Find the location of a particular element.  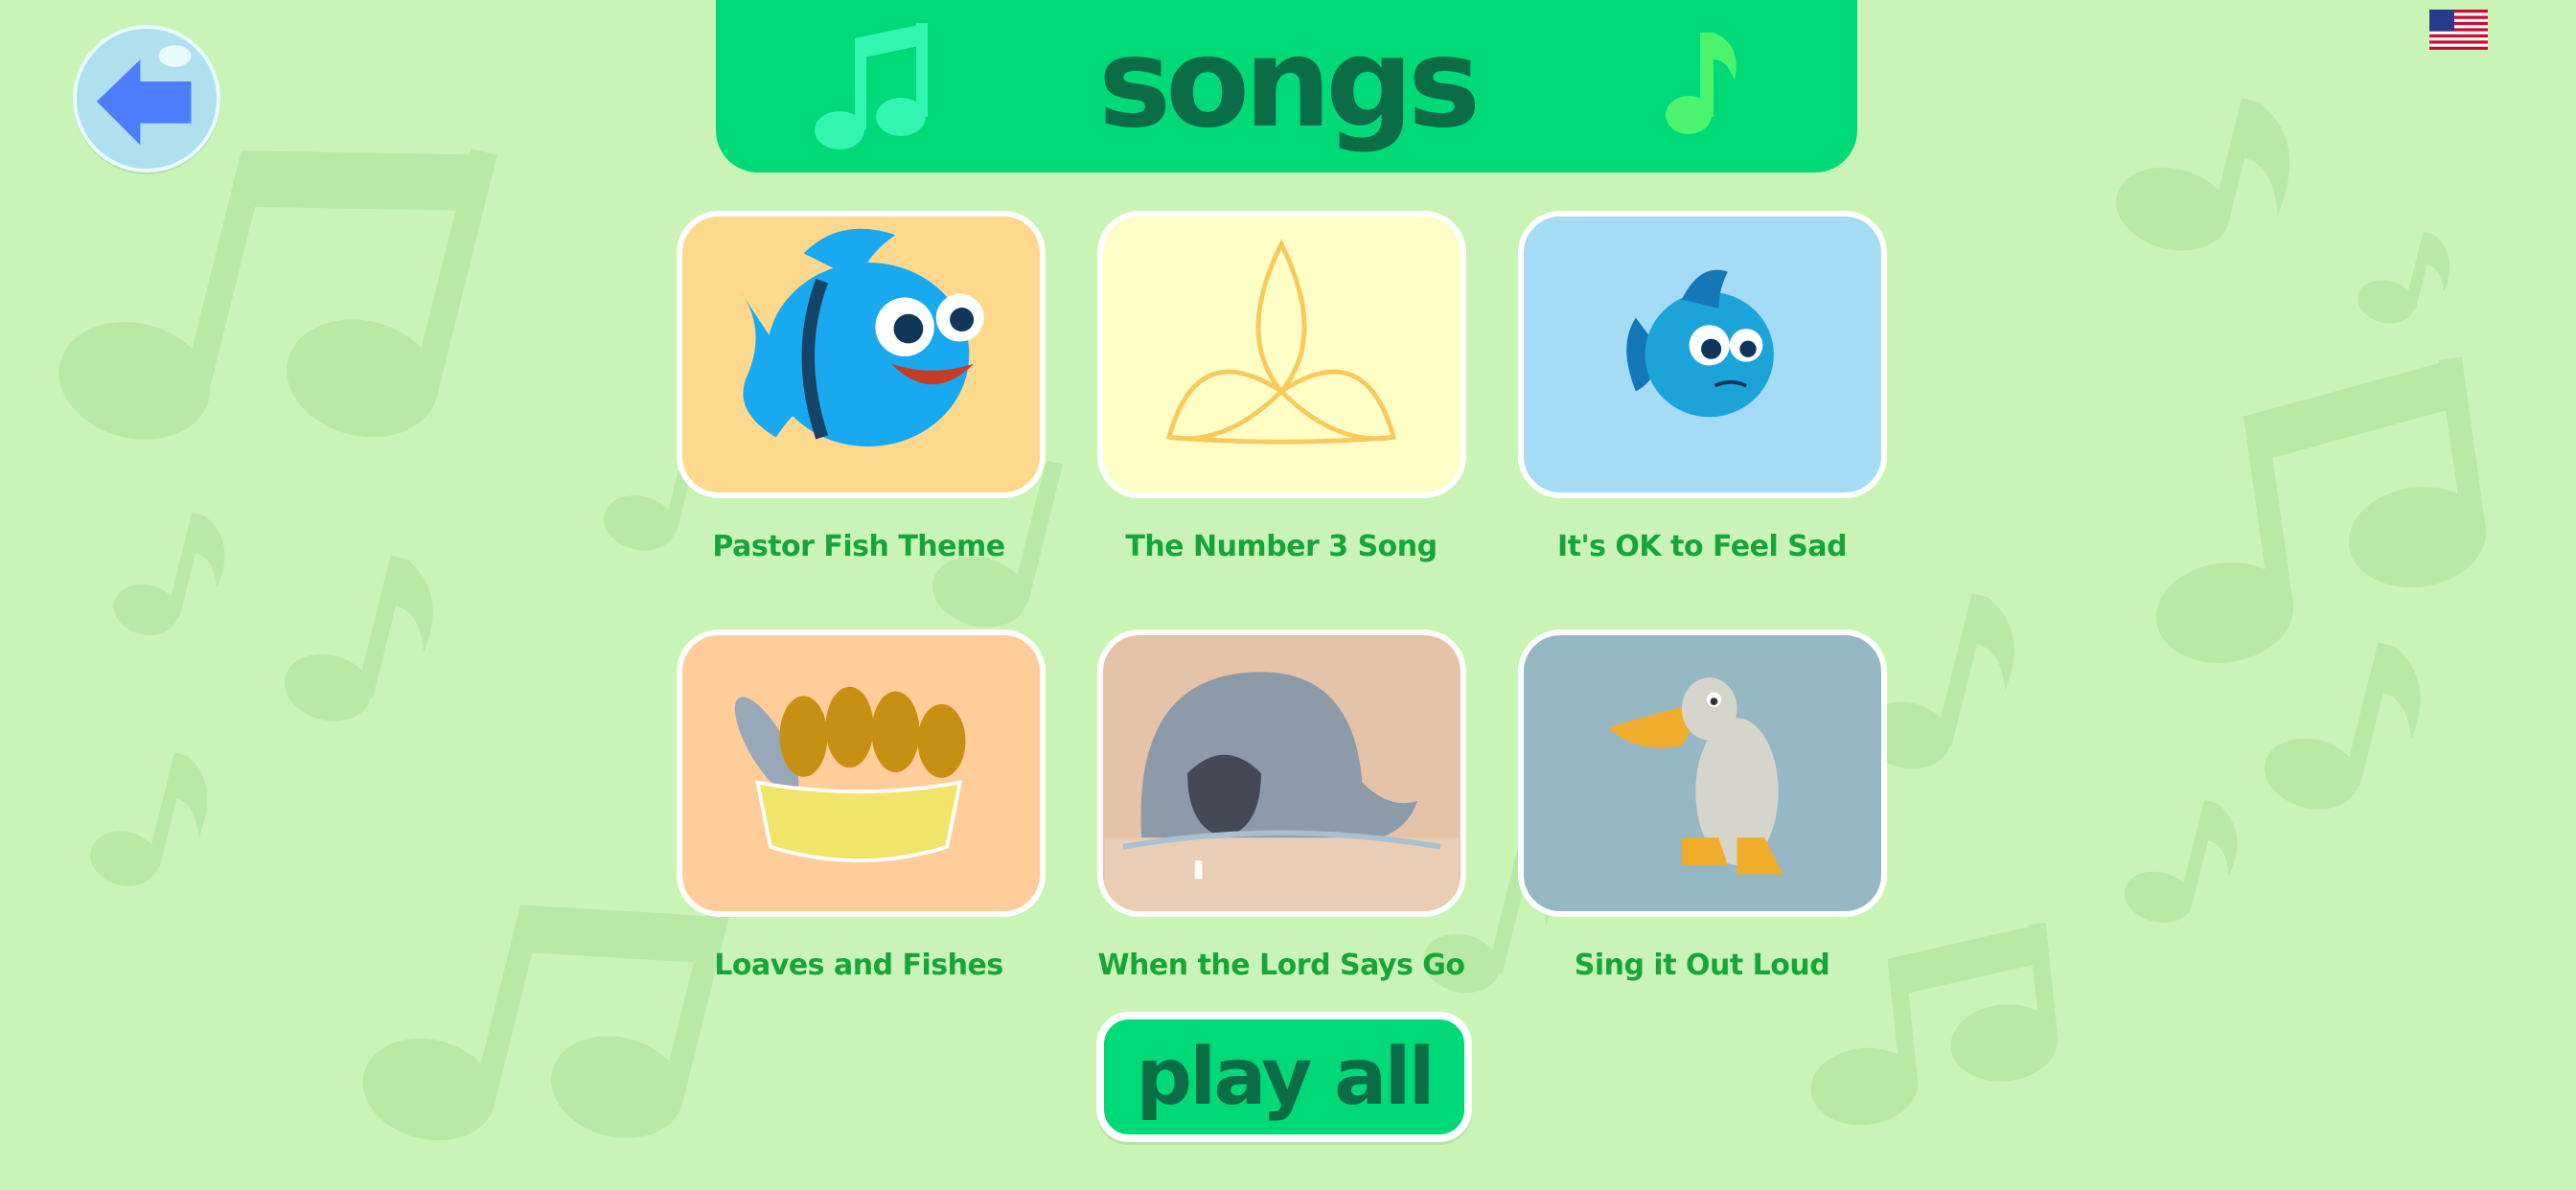

play-all-button: play all is located at coordinates (1284, 1077).